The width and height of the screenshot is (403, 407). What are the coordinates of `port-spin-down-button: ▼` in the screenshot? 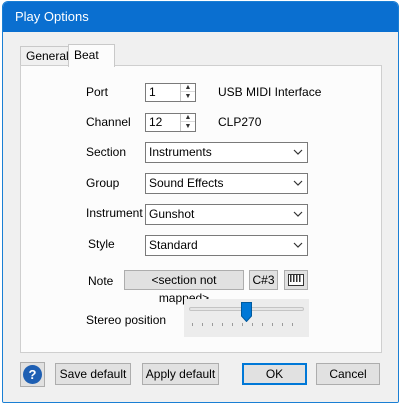 It's located at (188, 97).